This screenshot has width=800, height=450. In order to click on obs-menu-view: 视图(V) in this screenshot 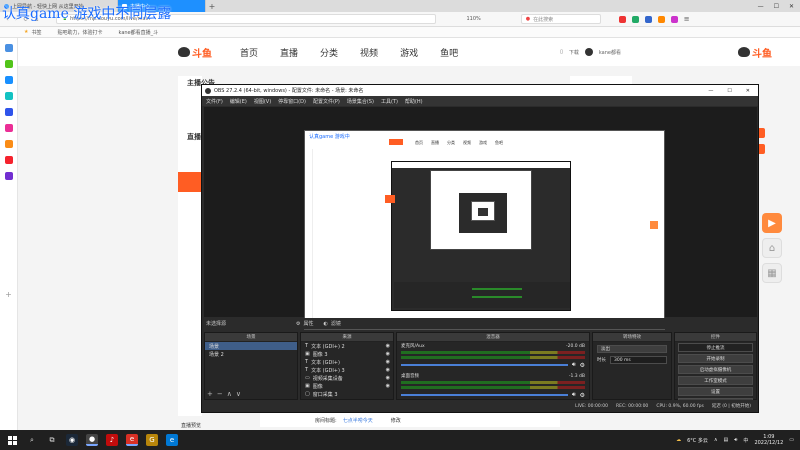, I will do `click(262, 101)`.